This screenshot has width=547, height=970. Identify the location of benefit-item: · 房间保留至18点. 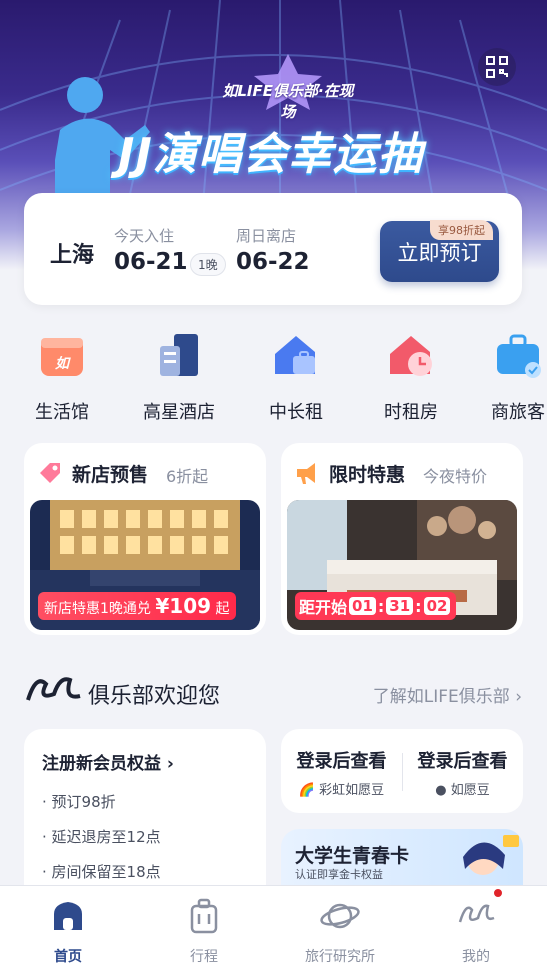
(101, 872).